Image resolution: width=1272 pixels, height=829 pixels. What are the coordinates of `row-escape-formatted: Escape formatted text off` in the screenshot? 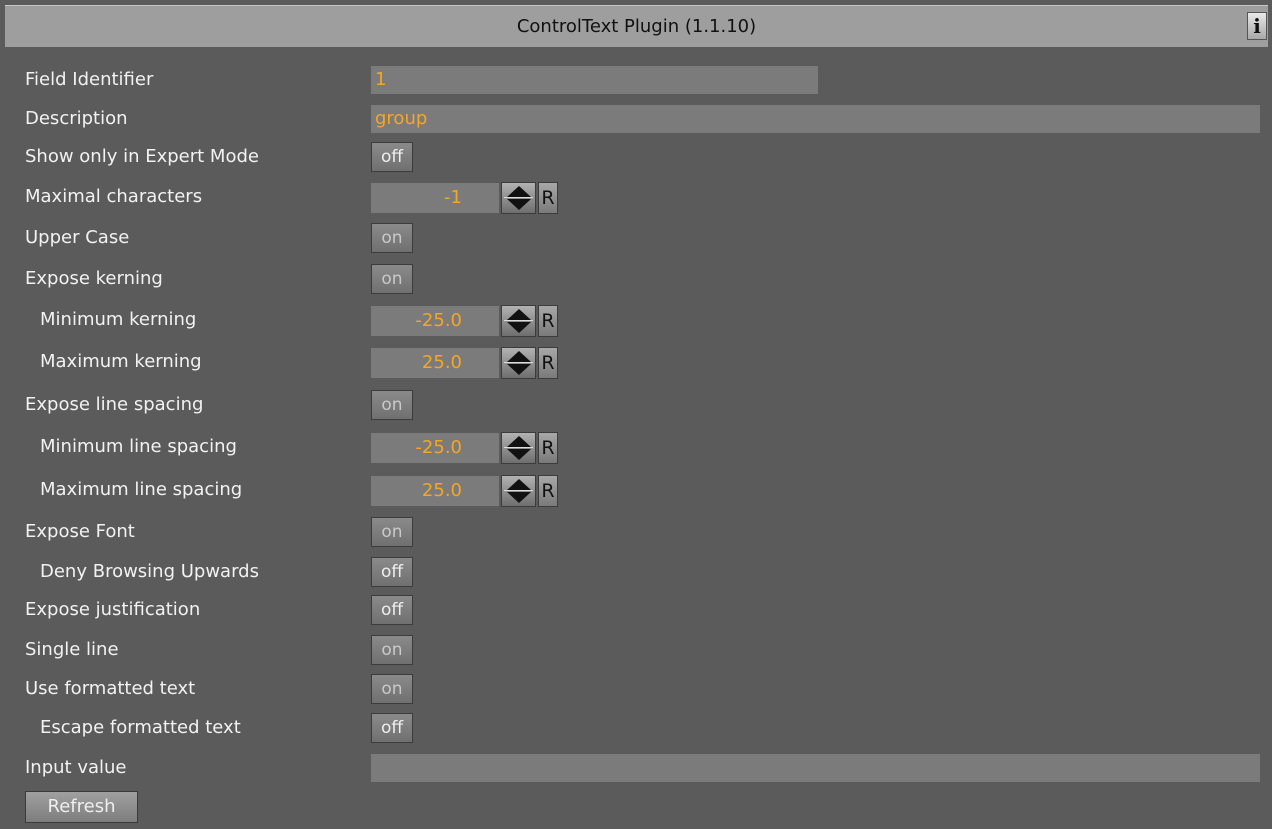 It's located at (636, 728).